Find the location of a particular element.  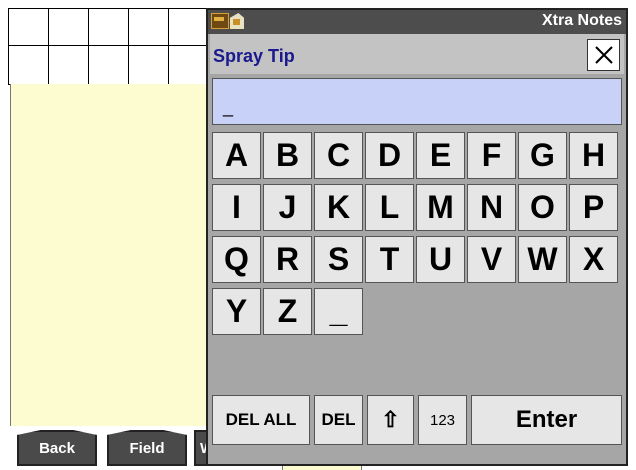

delete-all-button: DEL ALL is located at coordinates (261, 420).